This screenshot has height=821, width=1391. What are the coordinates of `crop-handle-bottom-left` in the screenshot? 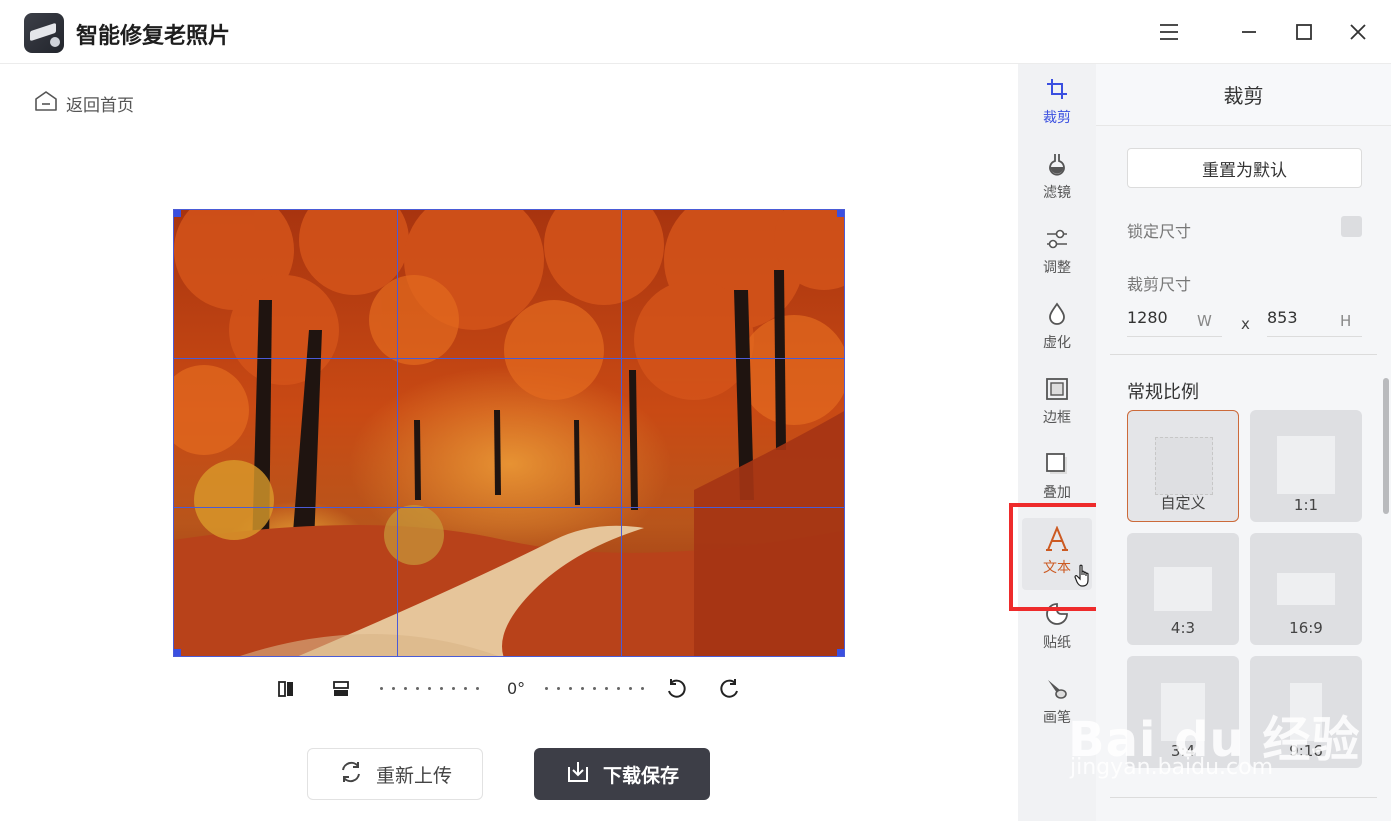 It's located at (177, 652).